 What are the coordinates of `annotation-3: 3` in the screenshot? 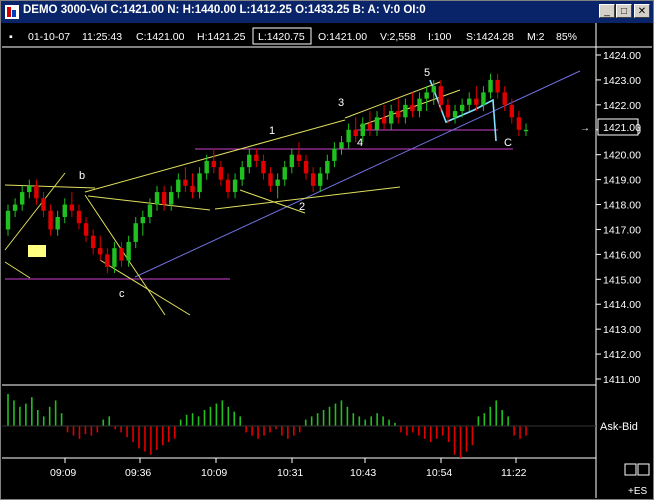 It's located at (341, 103).